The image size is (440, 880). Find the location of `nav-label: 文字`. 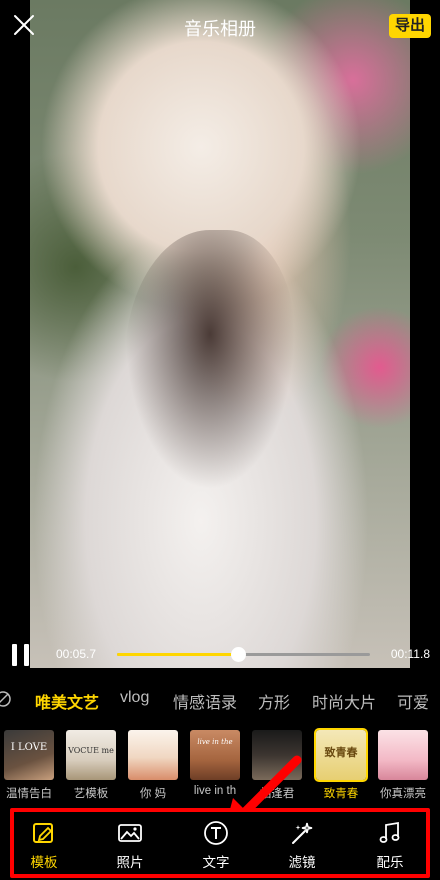

nav-label: 文字 is located at coordinates (216, 862).